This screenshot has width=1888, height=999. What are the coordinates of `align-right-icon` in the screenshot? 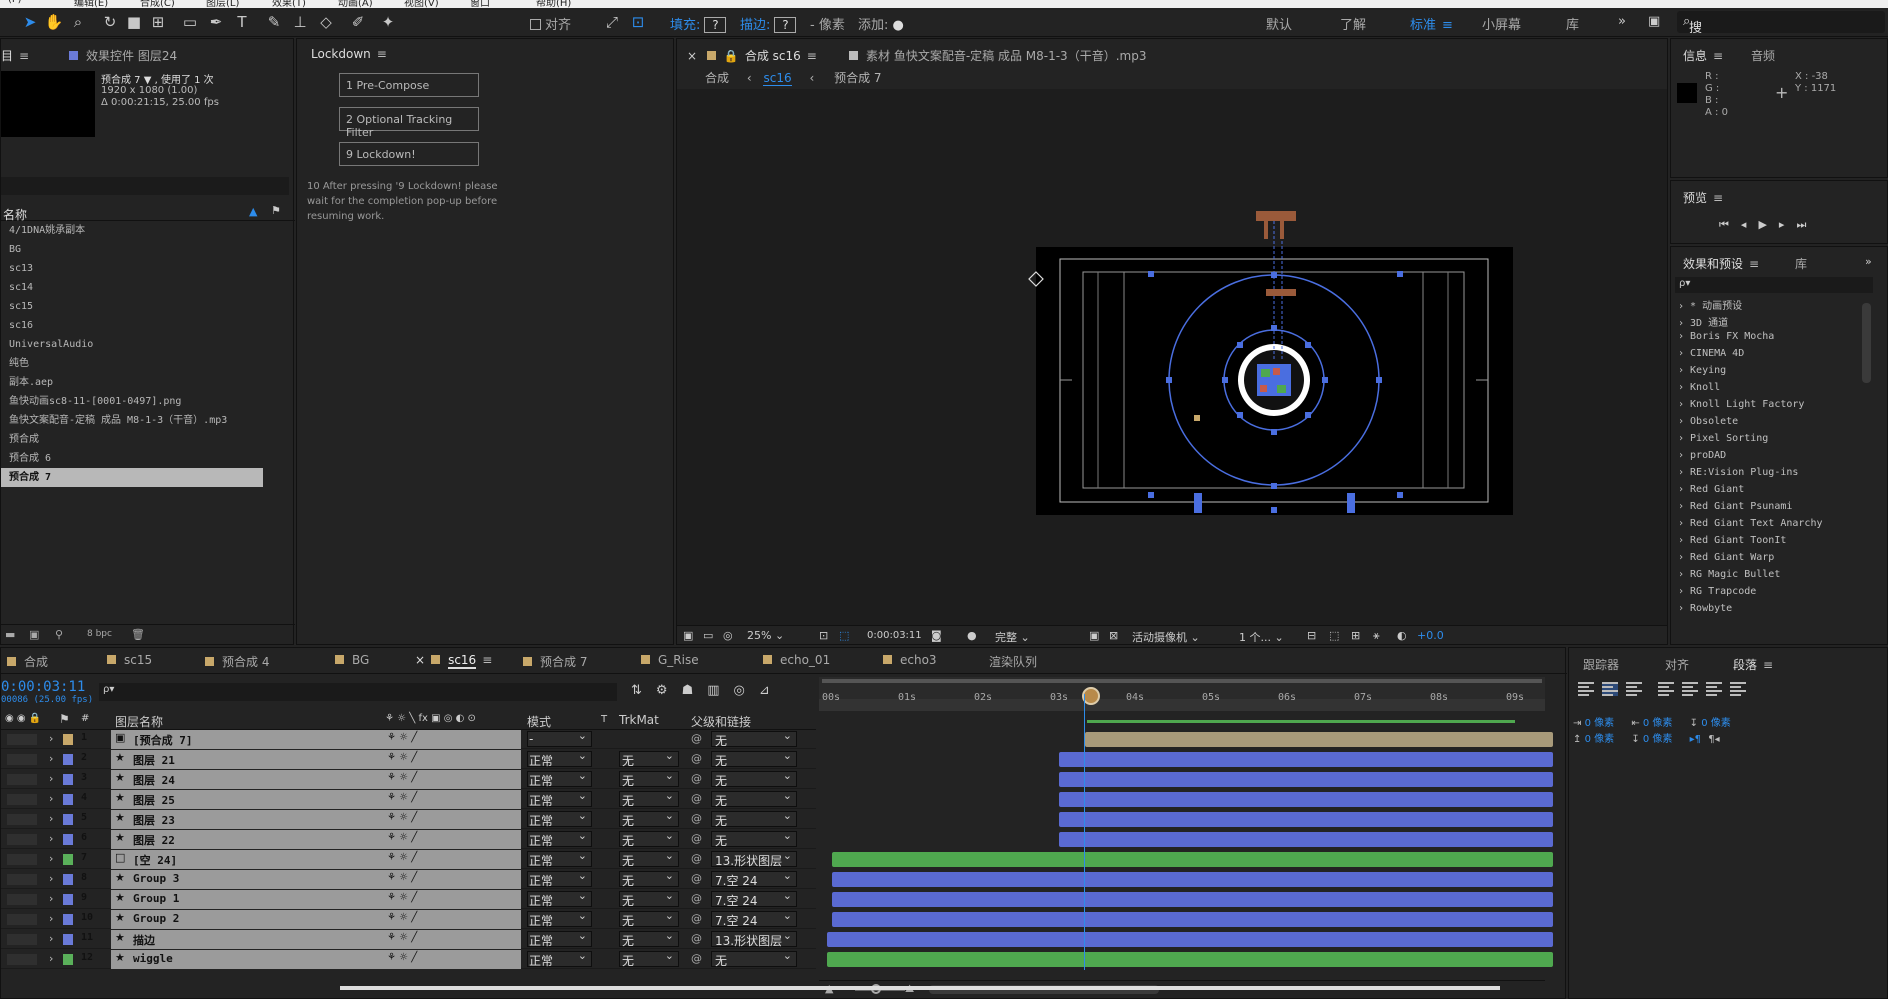 It's located at (1634, 689).